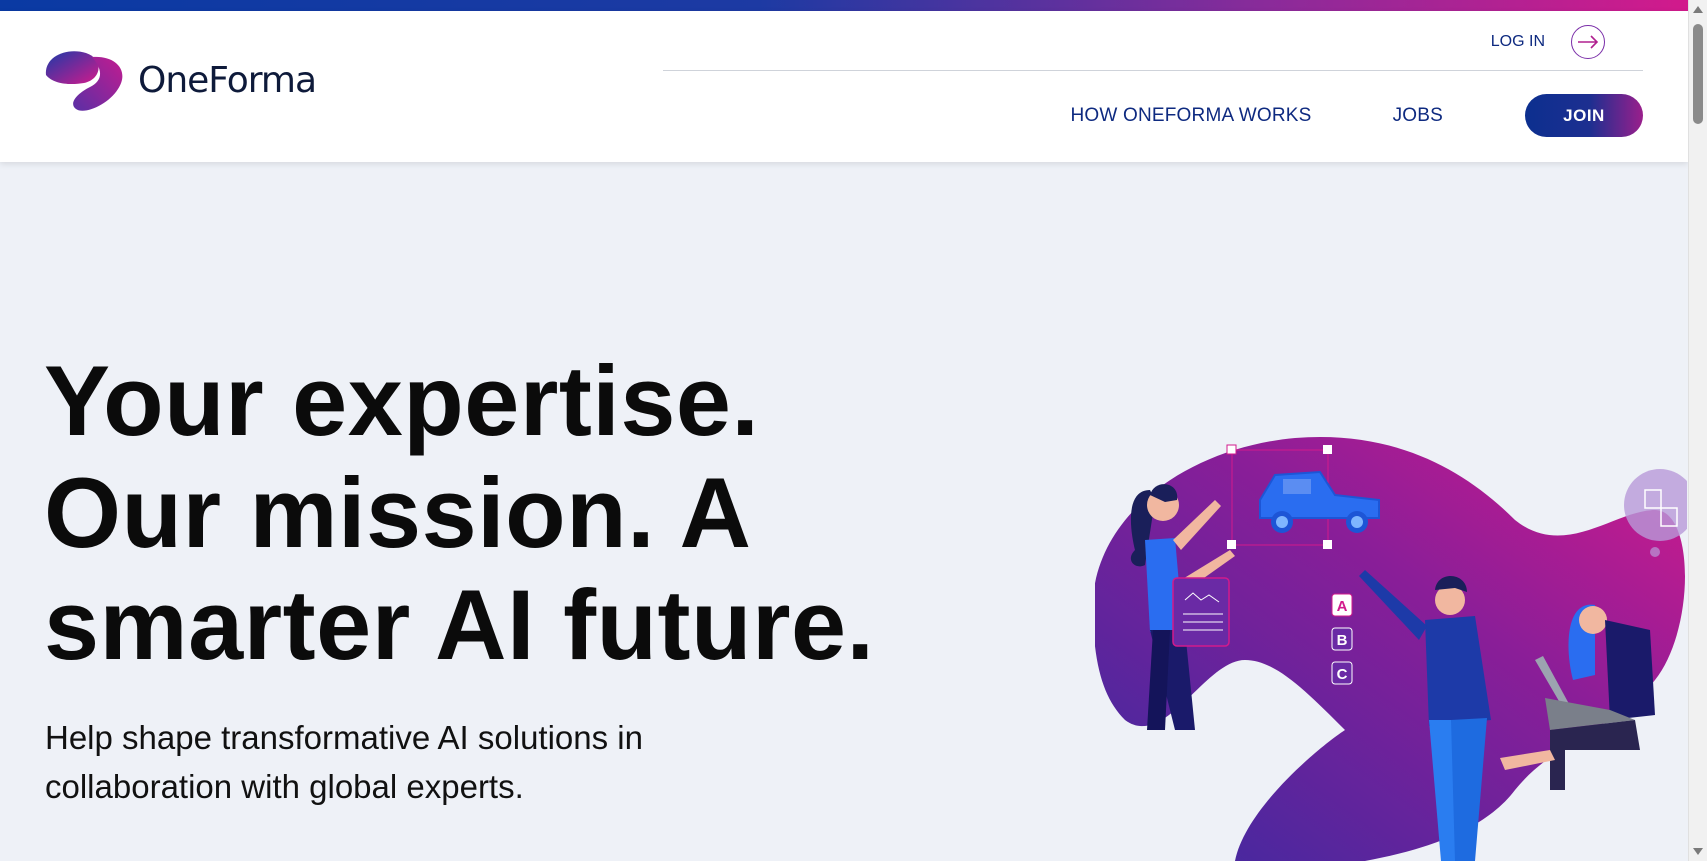 The width and height of the screenshot is (1707, 861). I want to click on document-chart-icon, so click(1201, 612).